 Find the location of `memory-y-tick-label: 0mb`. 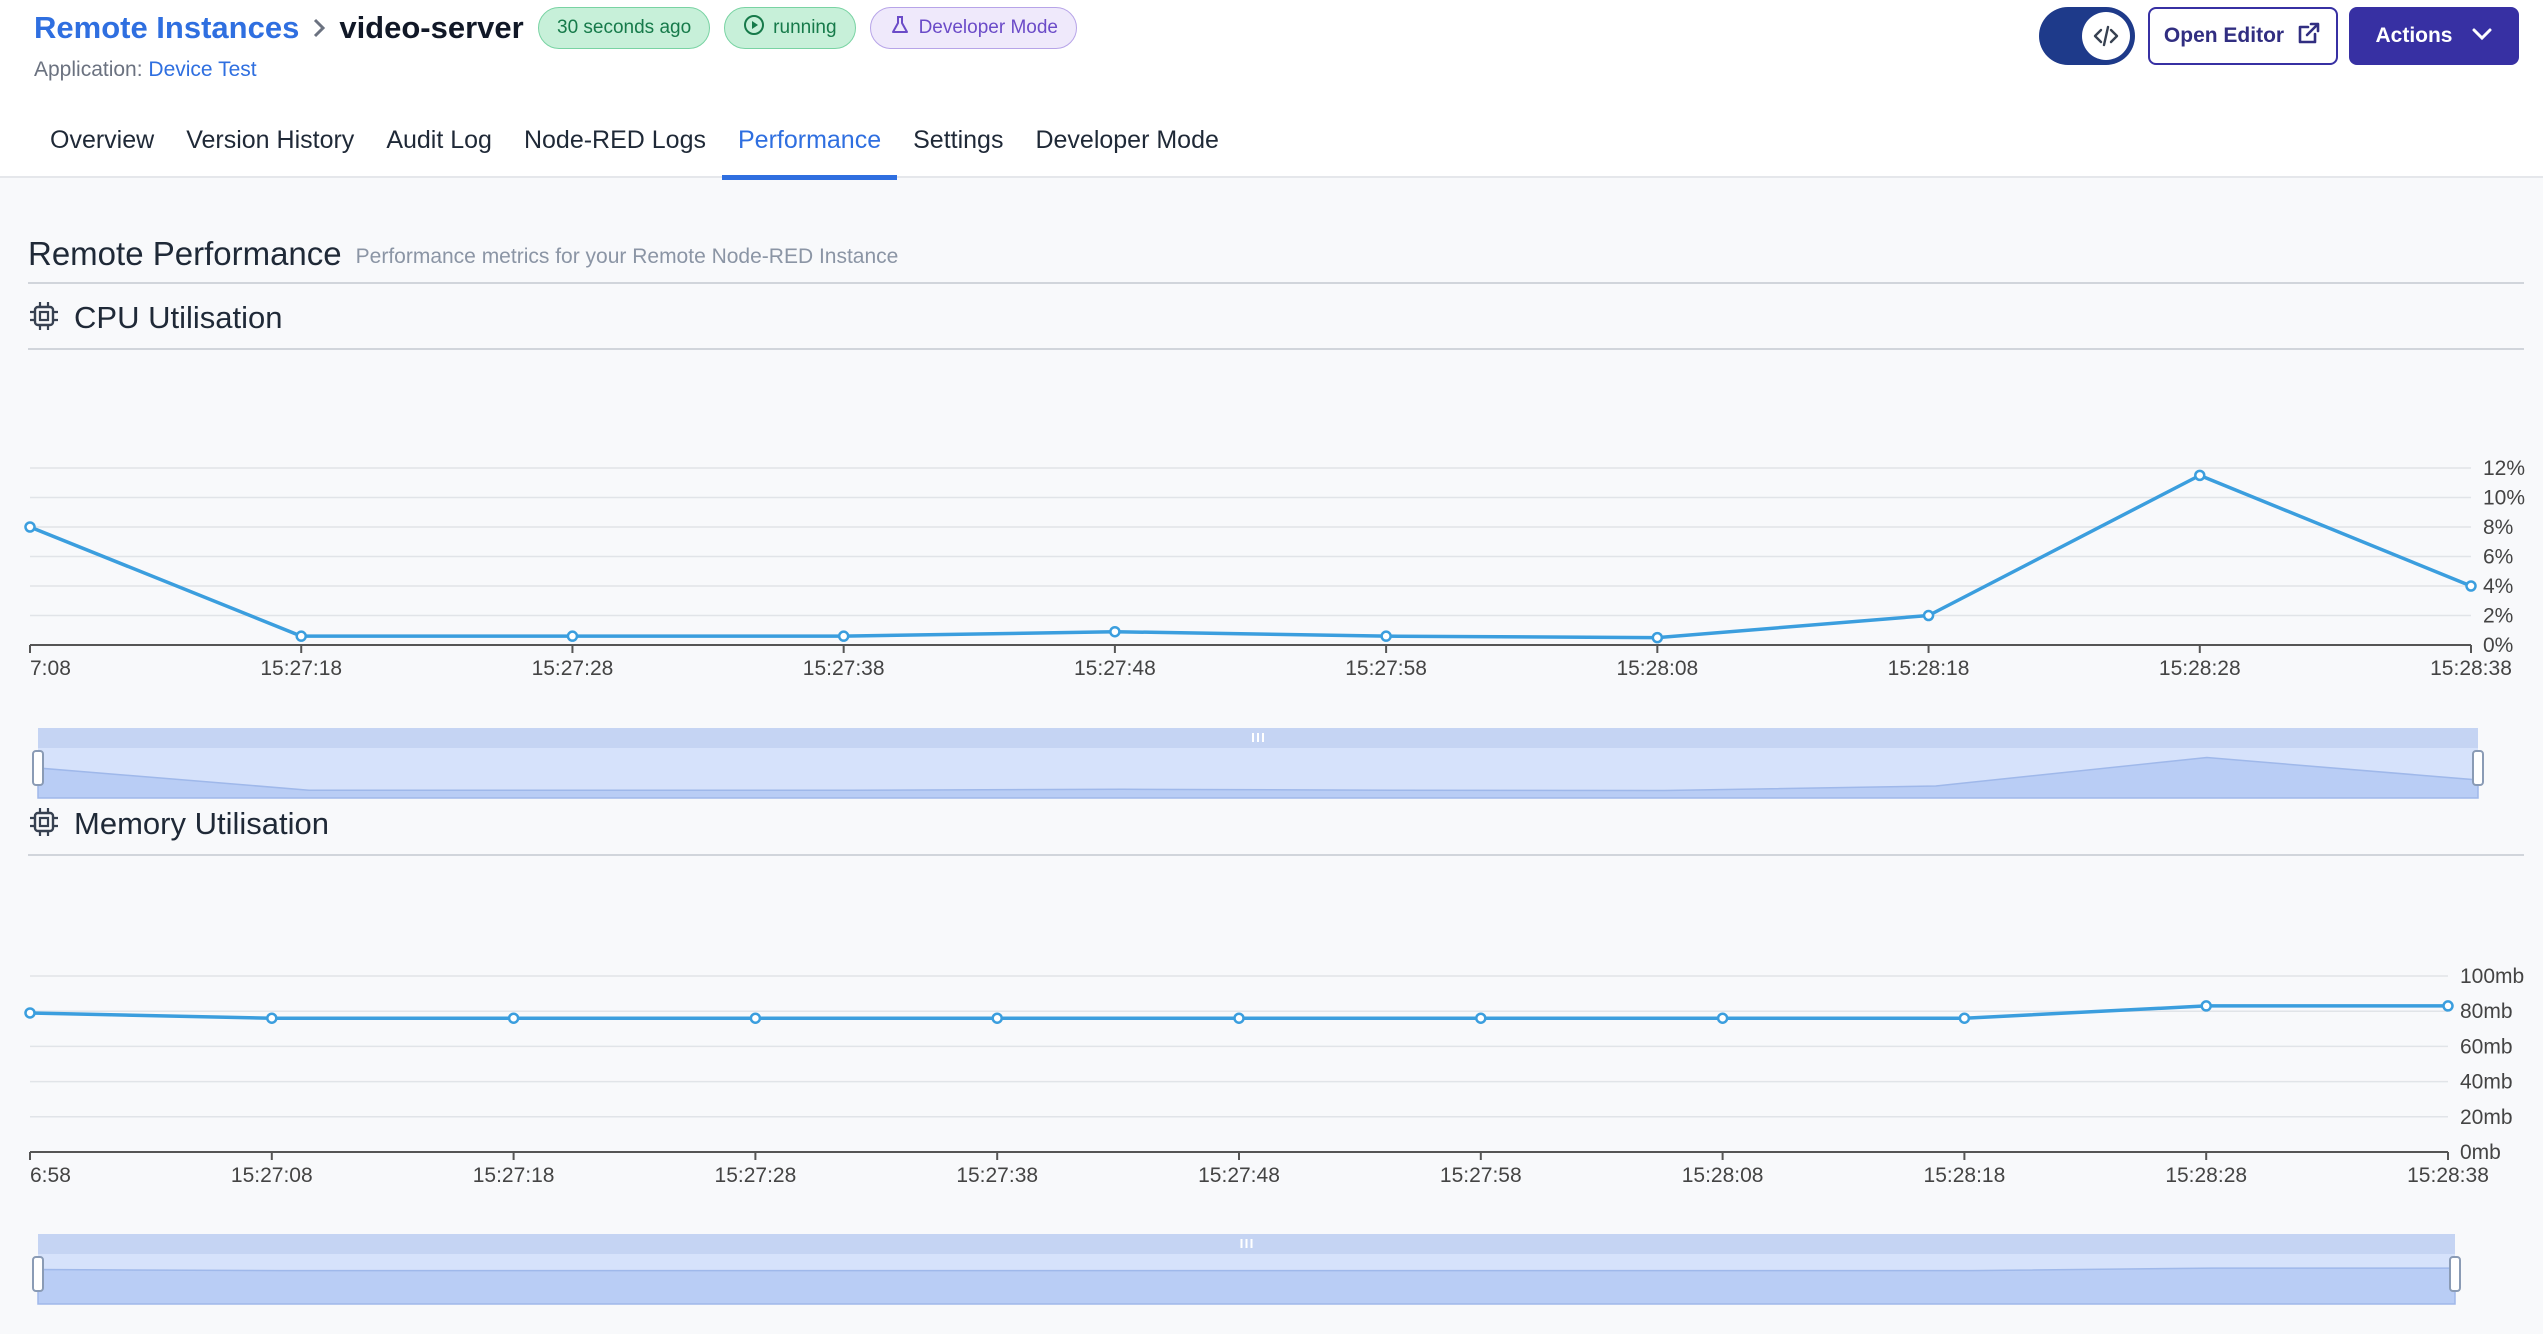

memory-y-tick-label: 0mb is located at coordinates (2480, 1152).